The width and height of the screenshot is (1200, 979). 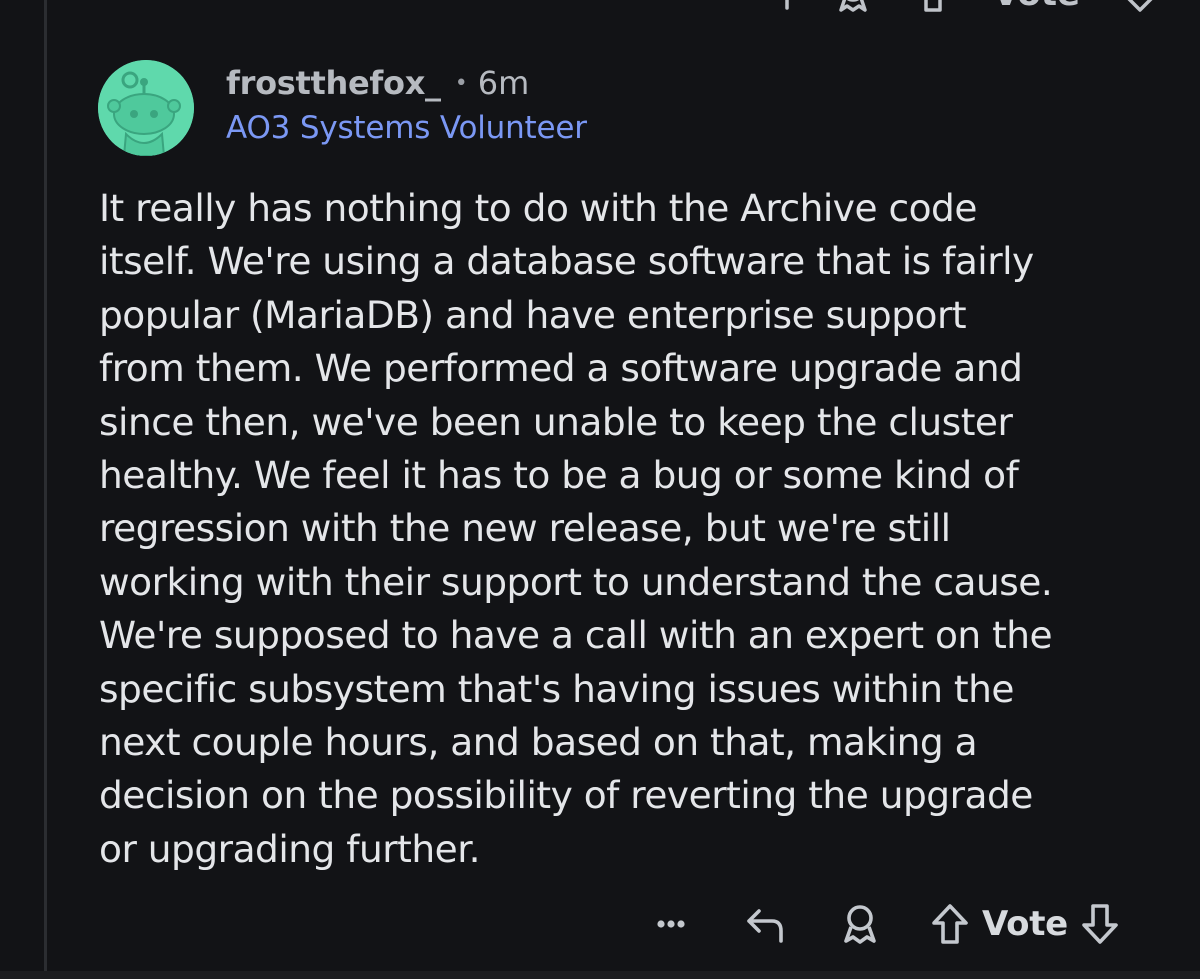 I want to click on more-options-button, so click(x=671, y=924).